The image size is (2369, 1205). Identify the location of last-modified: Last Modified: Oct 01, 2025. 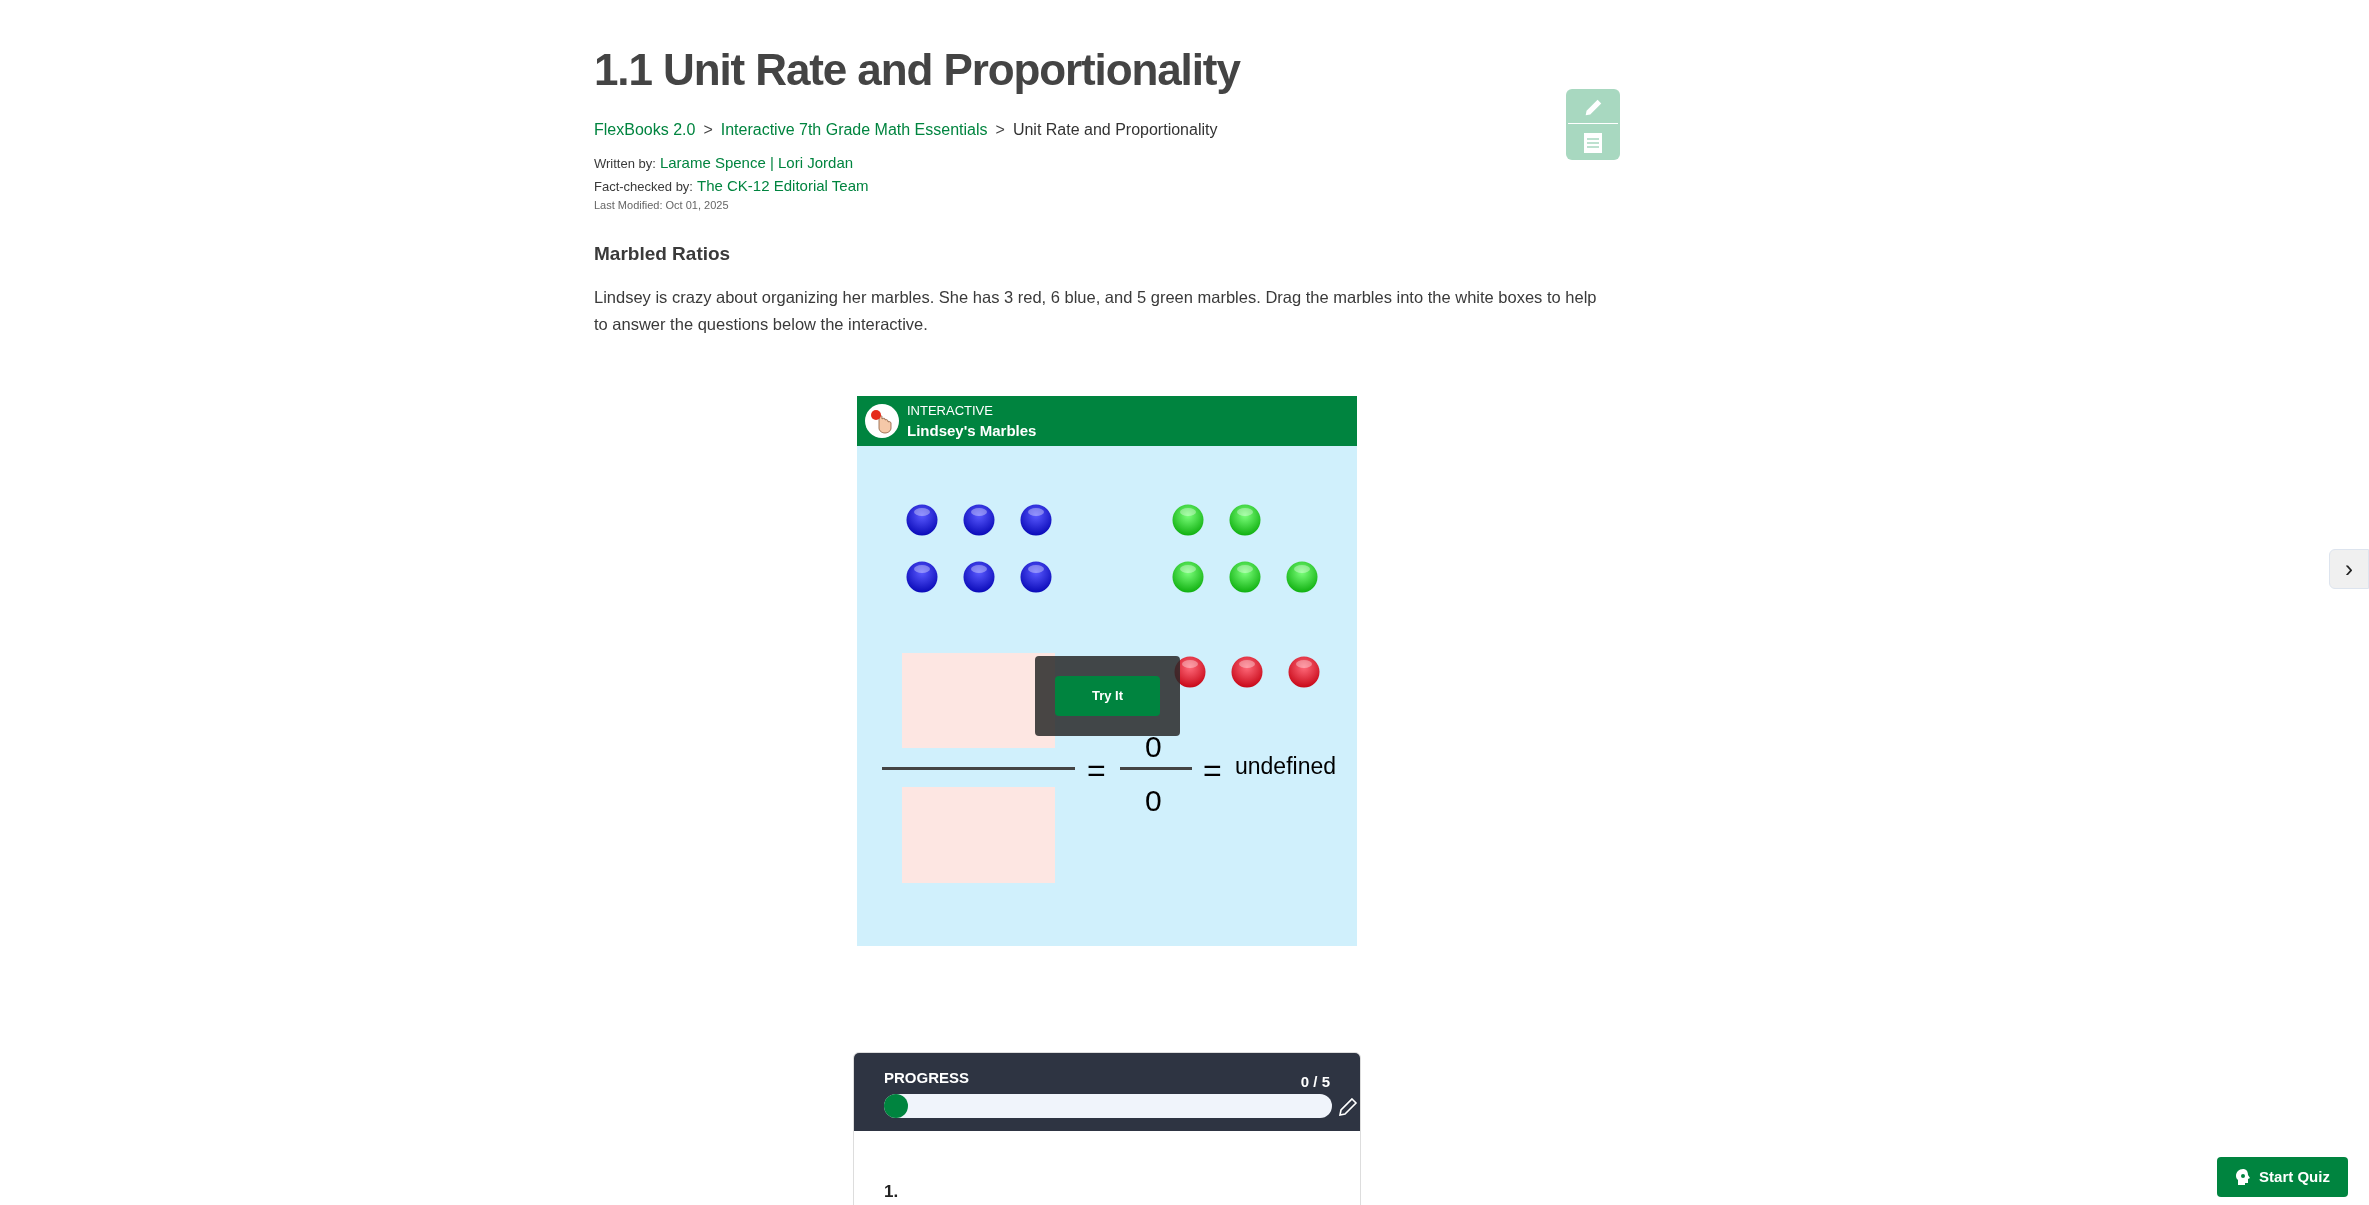
(662, 205).